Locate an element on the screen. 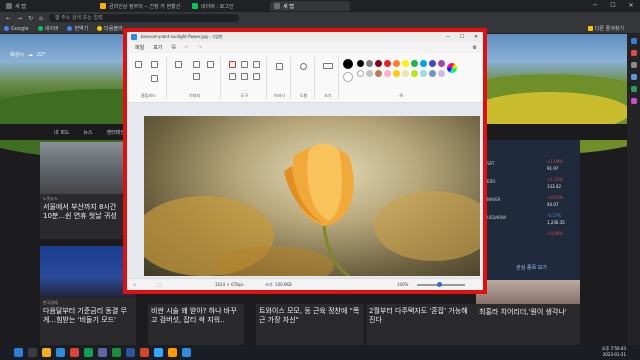 This screenshot has width=640, height=360. pencil-icon is located at coordinates (232, 64).